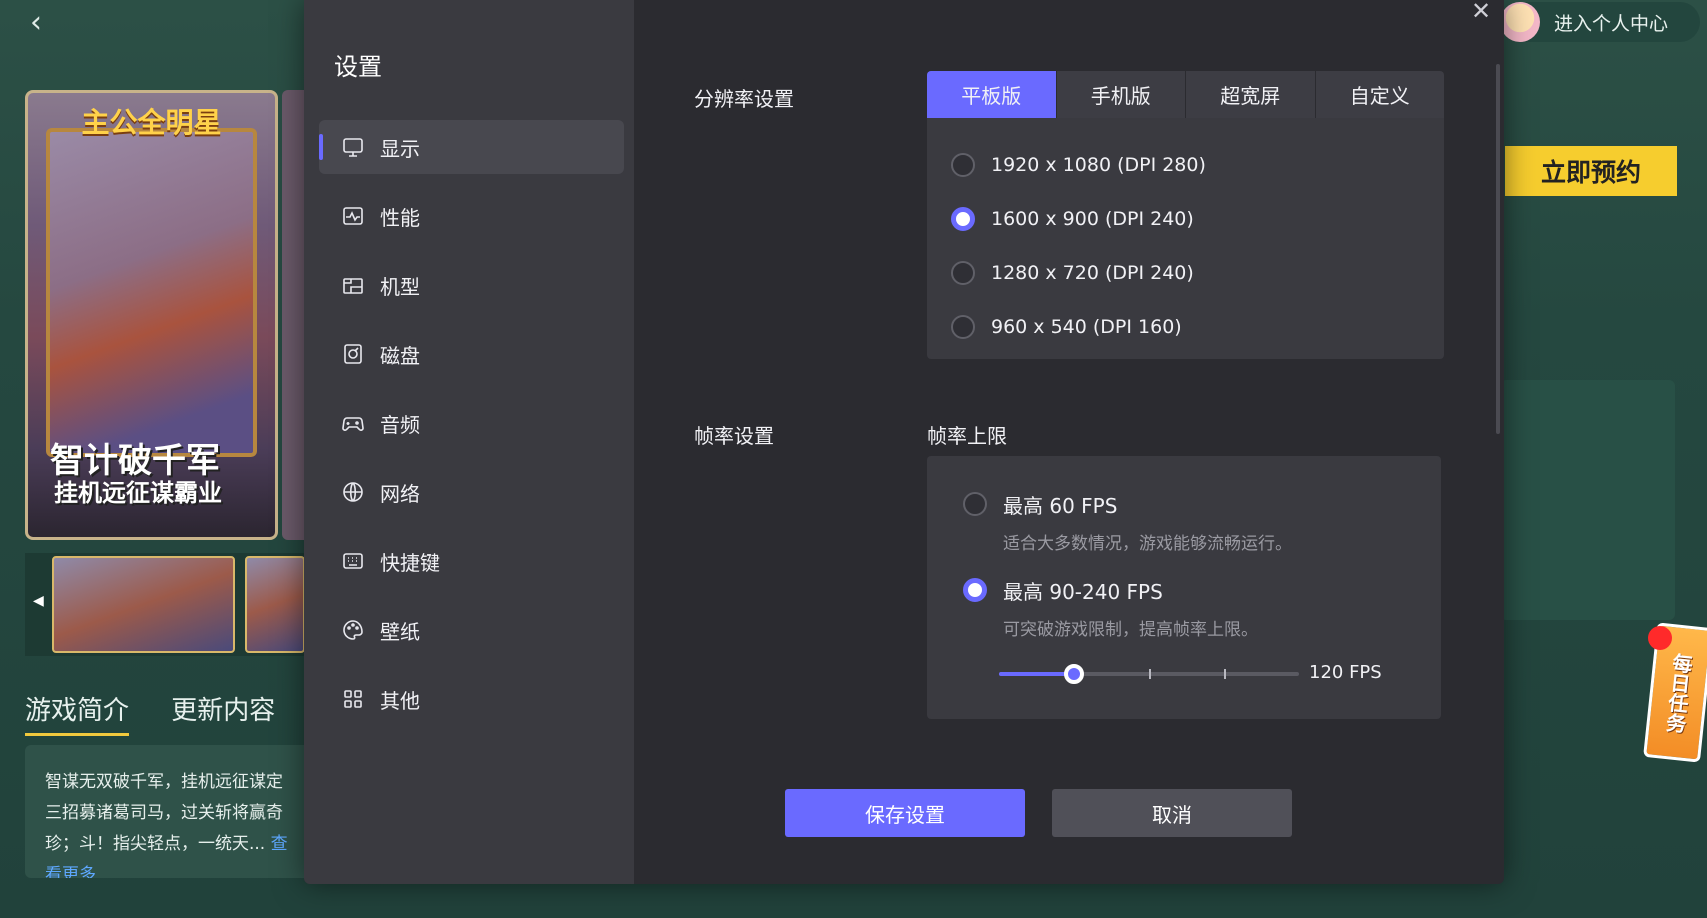 The height and width of the screenshot is (918, 1707). What do you see at coordinates (138, 493) in the screenshot?
I see `poster-slogan-2: 挂机远征谋霸业` at bounding box center [138, 493].